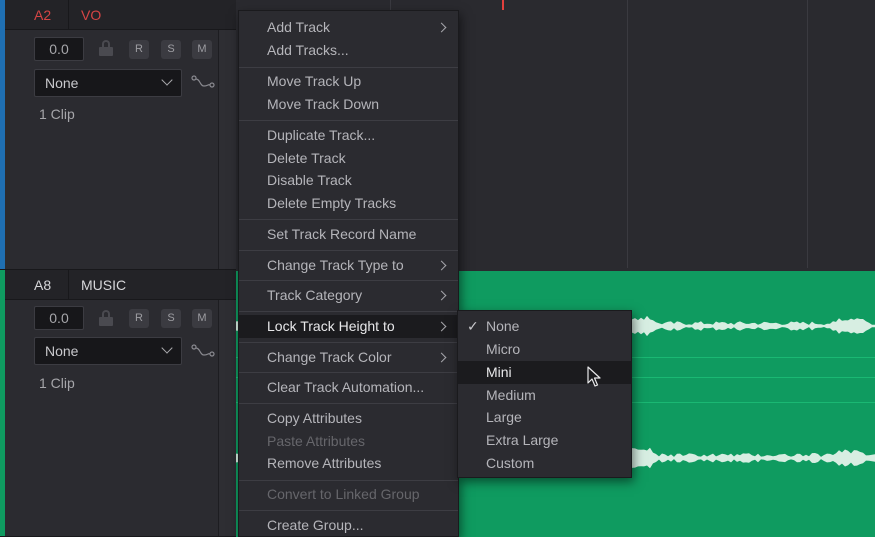 The image size is (875, 537). Describe the element at coordinates (510, 463) in the screenshot. I see `submenu-item-label: Custom` at that location.